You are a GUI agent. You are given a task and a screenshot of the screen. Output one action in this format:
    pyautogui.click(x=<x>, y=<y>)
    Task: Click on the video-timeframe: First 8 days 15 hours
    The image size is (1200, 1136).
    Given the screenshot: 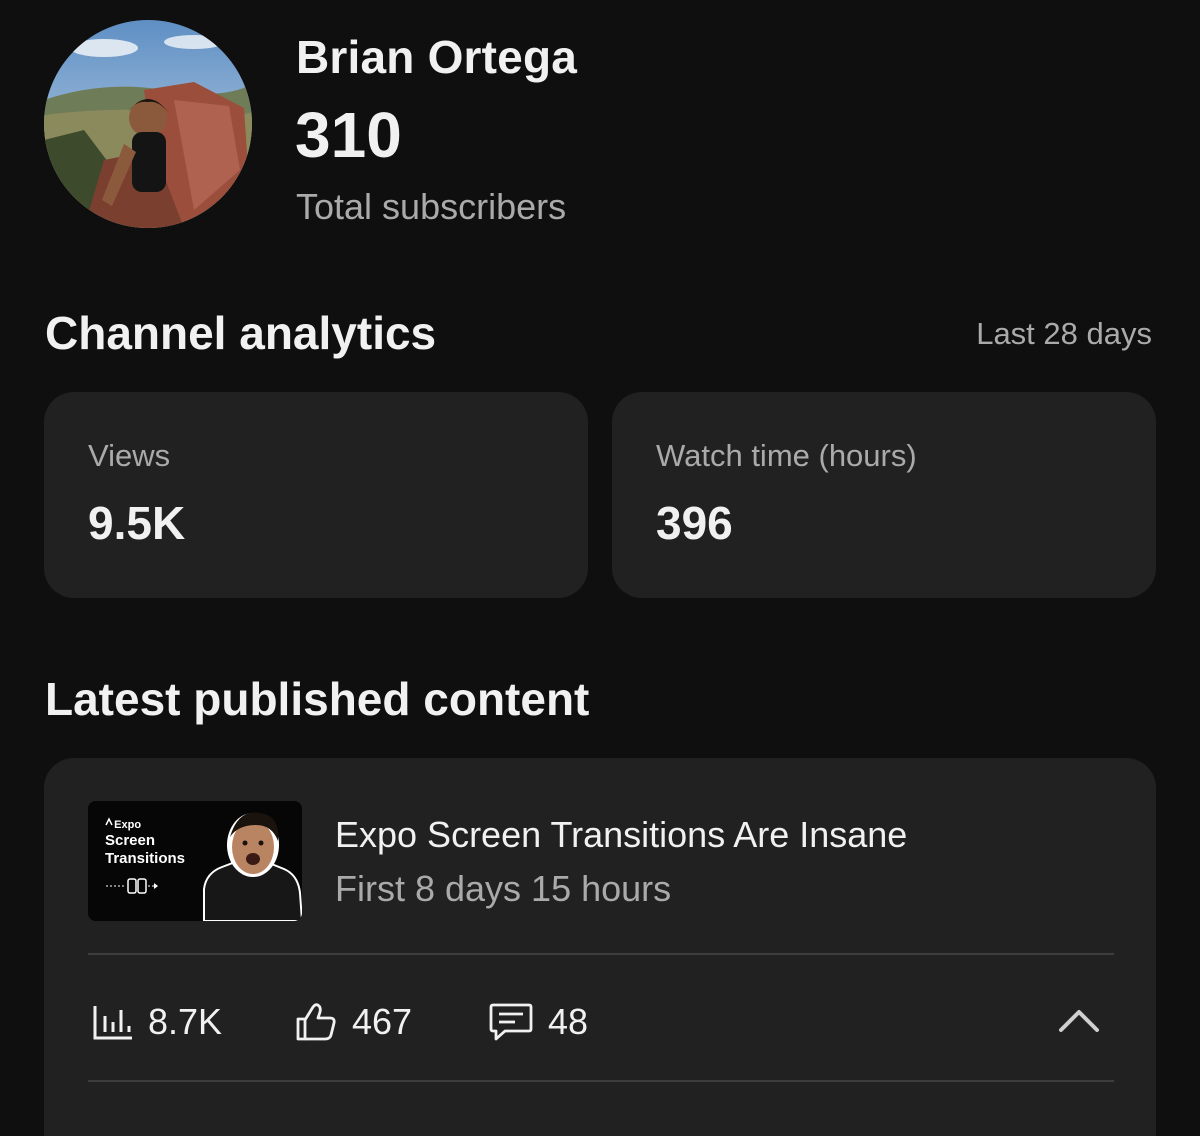 What is the action you would take?
    pyautogui.click(x=503, y=888)
    